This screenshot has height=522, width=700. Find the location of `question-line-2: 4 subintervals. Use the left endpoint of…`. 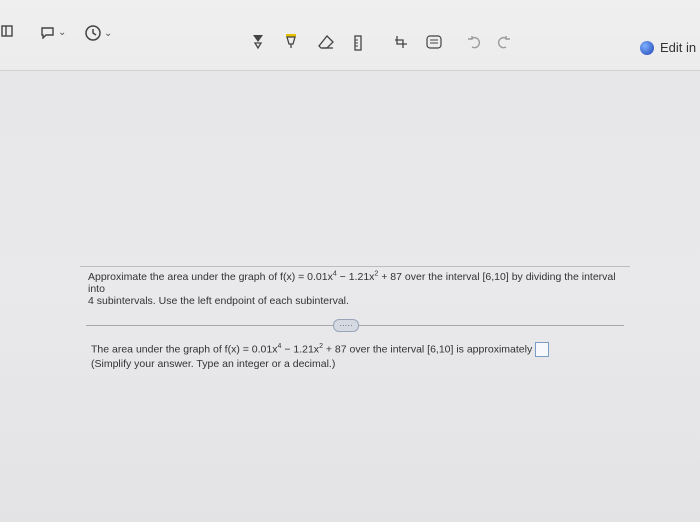

question-line-2: 4 subintervals. Use the left endpoint of… is located at coordinates (218, 301).